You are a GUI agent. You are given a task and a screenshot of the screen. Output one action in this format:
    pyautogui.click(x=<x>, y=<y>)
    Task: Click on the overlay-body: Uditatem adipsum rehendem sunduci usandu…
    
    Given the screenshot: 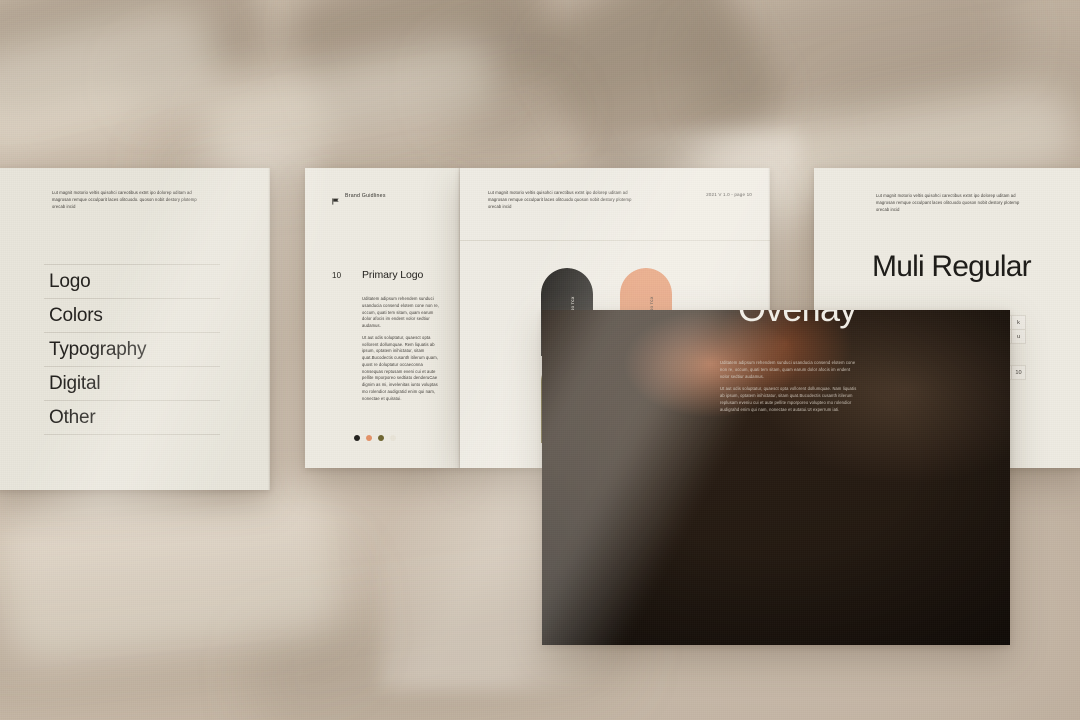 What is the action you would take?
    pyautogui.click(x=790, y=386)
    